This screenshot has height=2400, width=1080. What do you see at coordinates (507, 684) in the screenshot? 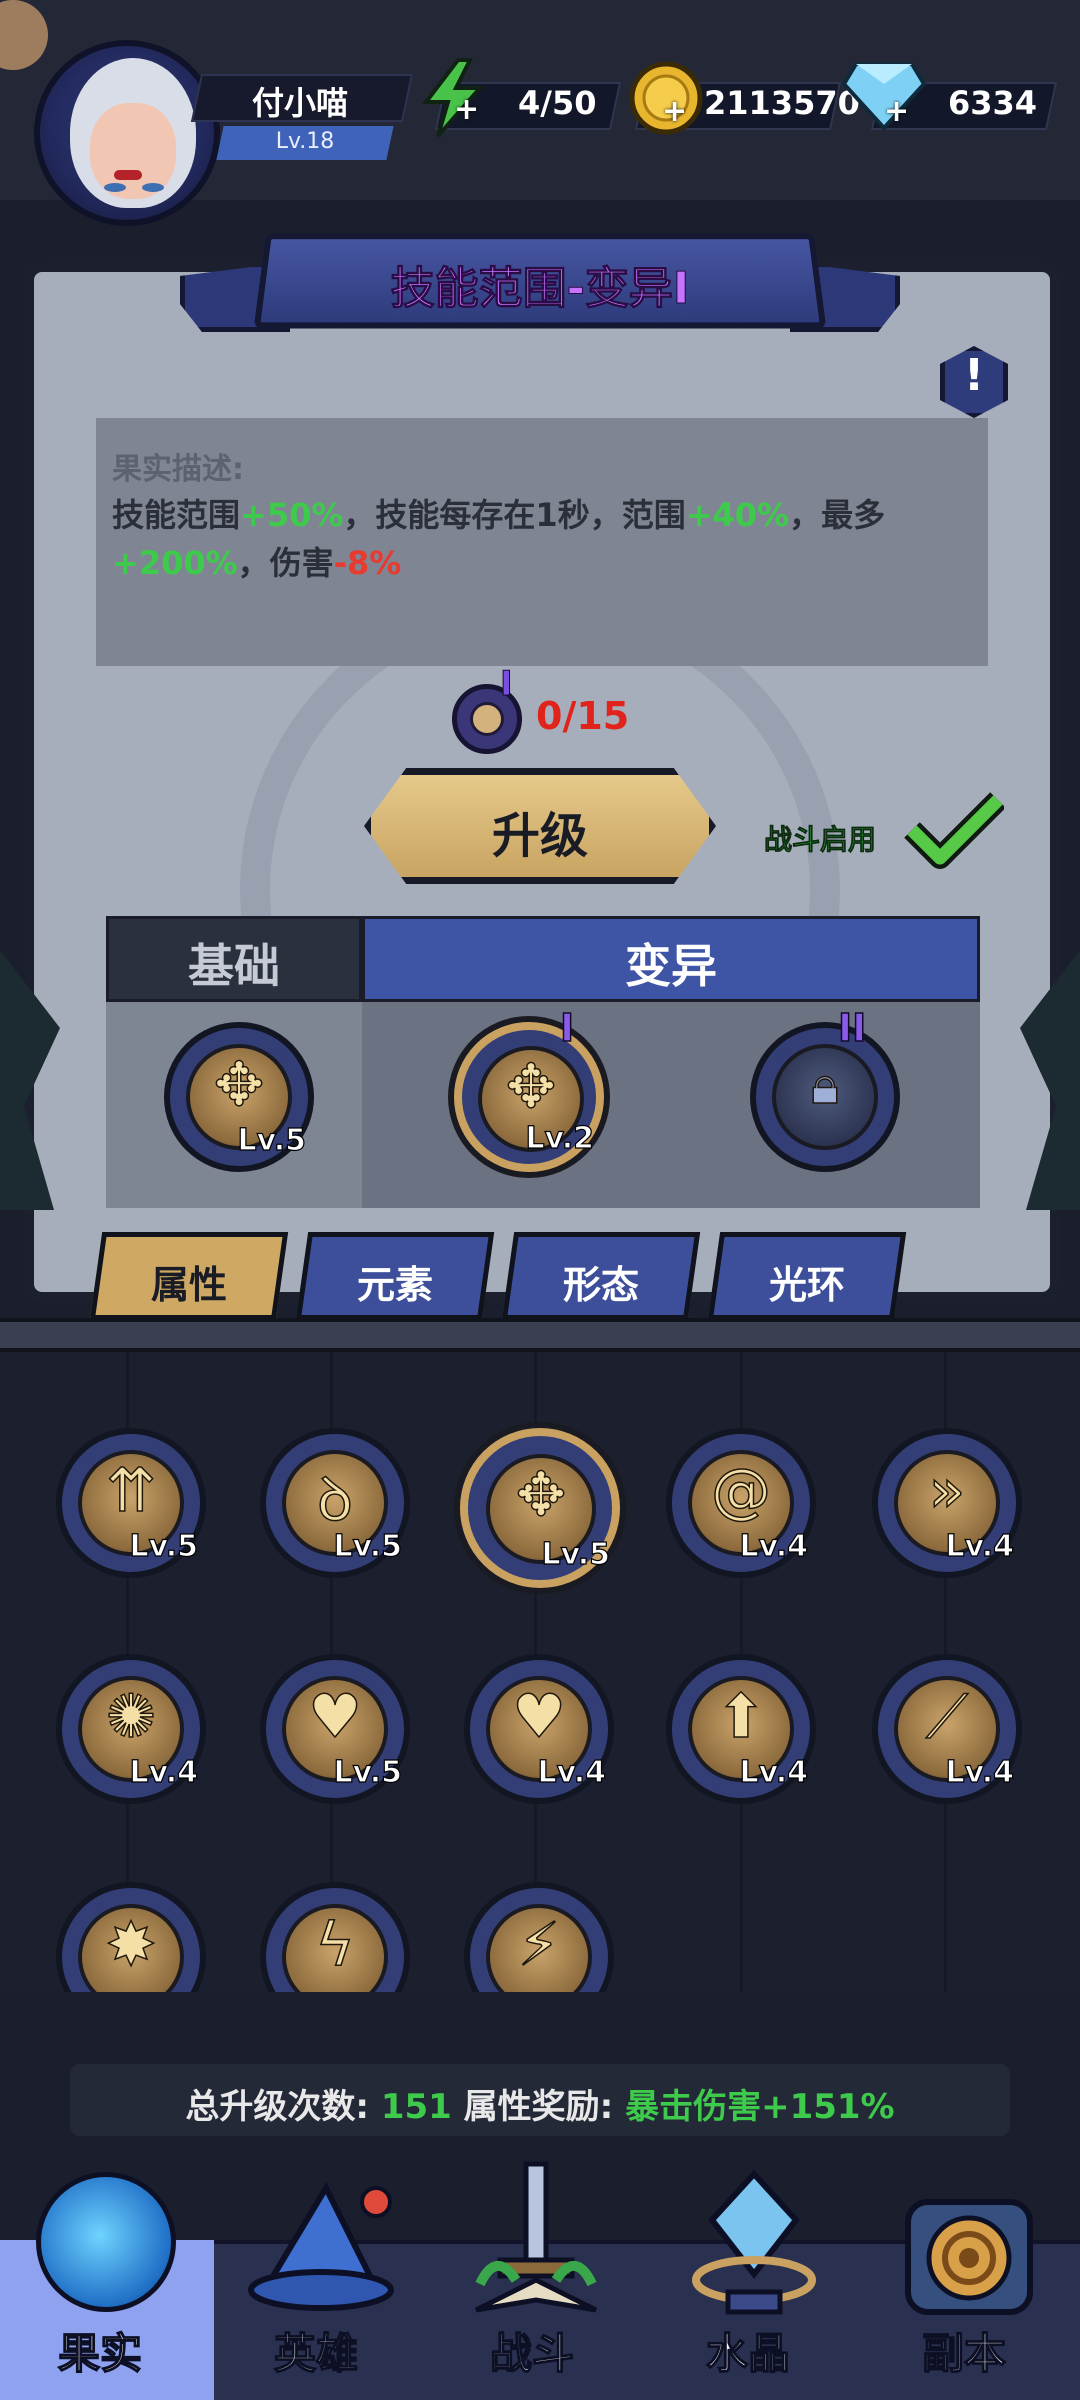
I see `cost-roman-numeral: I` at bounding box center [507, 684].